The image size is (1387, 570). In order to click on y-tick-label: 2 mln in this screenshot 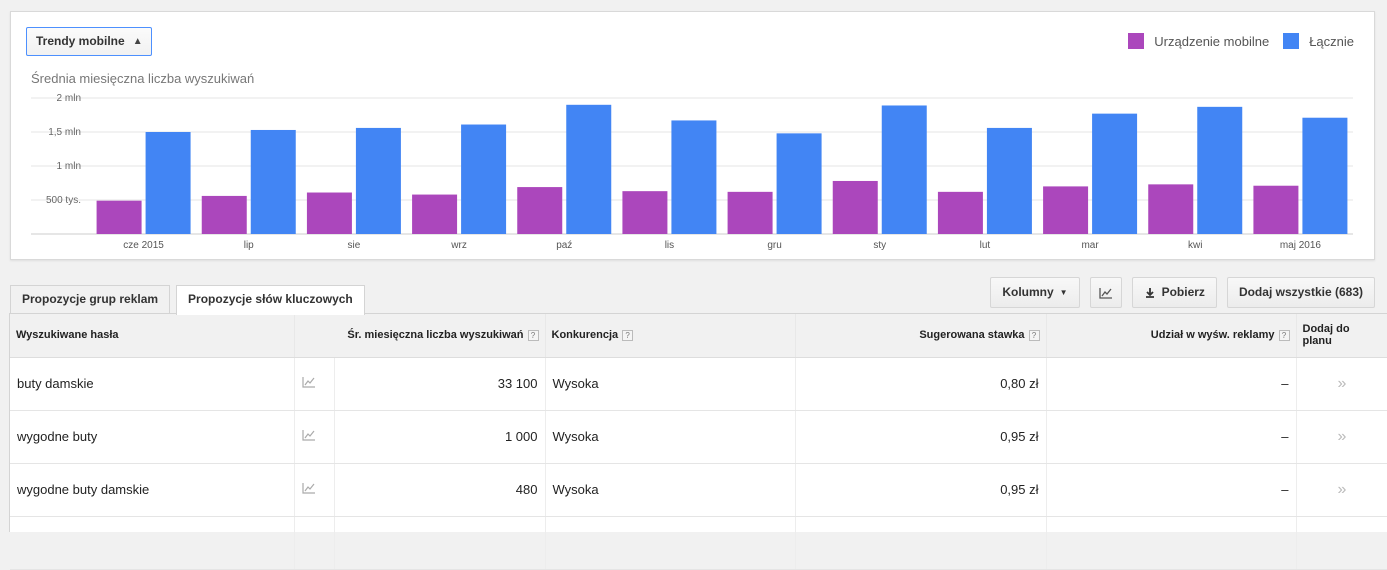, I will do `click(69, 98)`.